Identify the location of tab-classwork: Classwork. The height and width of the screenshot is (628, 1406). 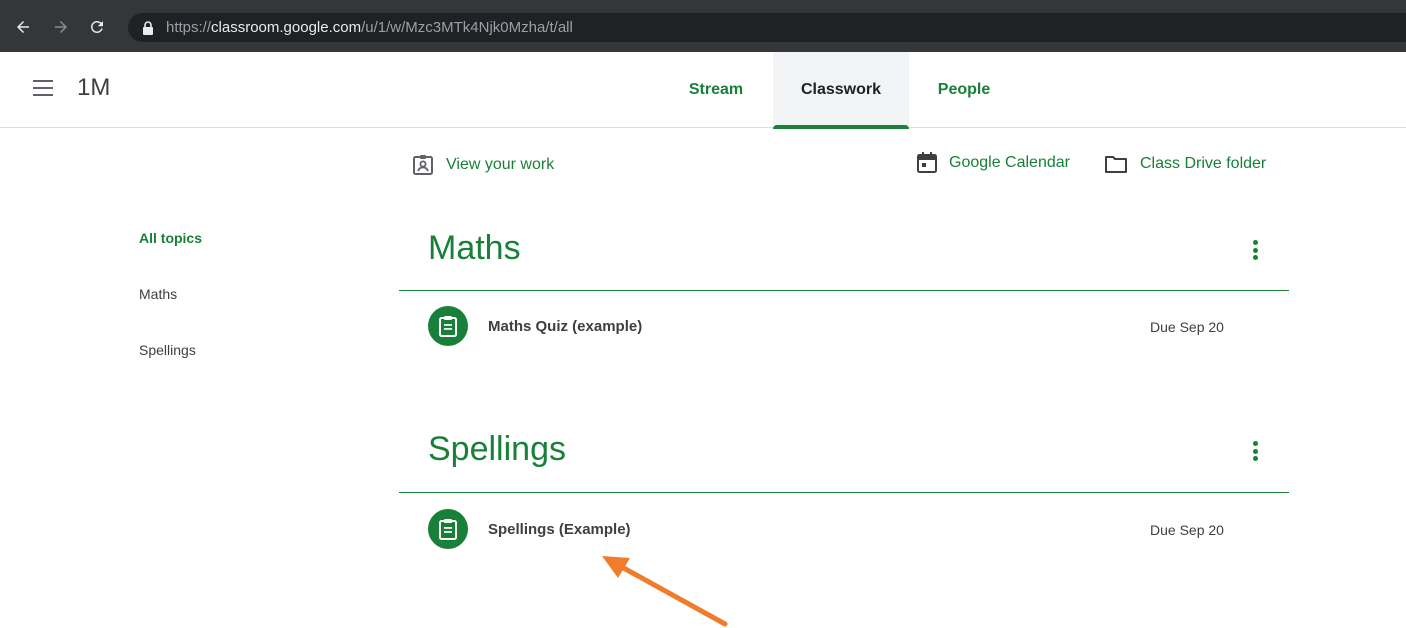
(841, 90).